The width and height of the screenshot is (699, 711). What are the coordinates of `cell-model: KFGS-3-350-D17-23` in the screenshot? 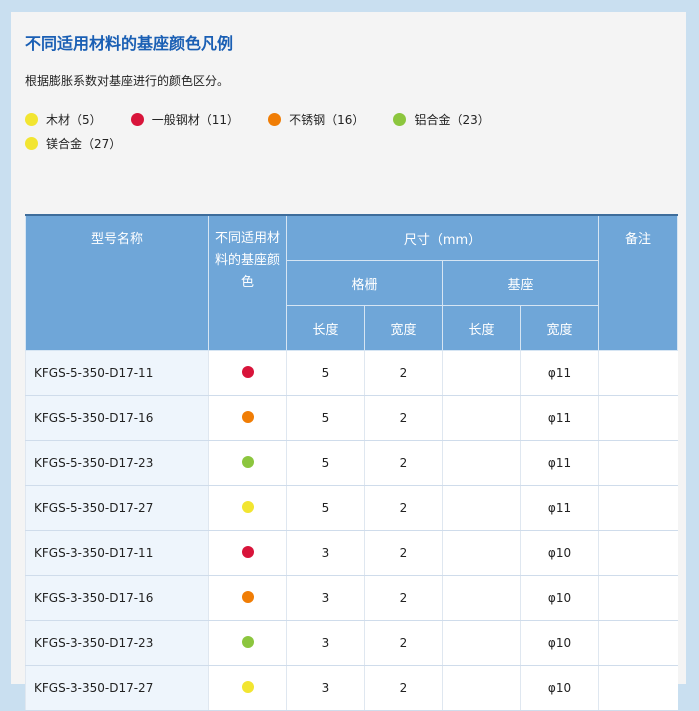 It's located at (117, 643).